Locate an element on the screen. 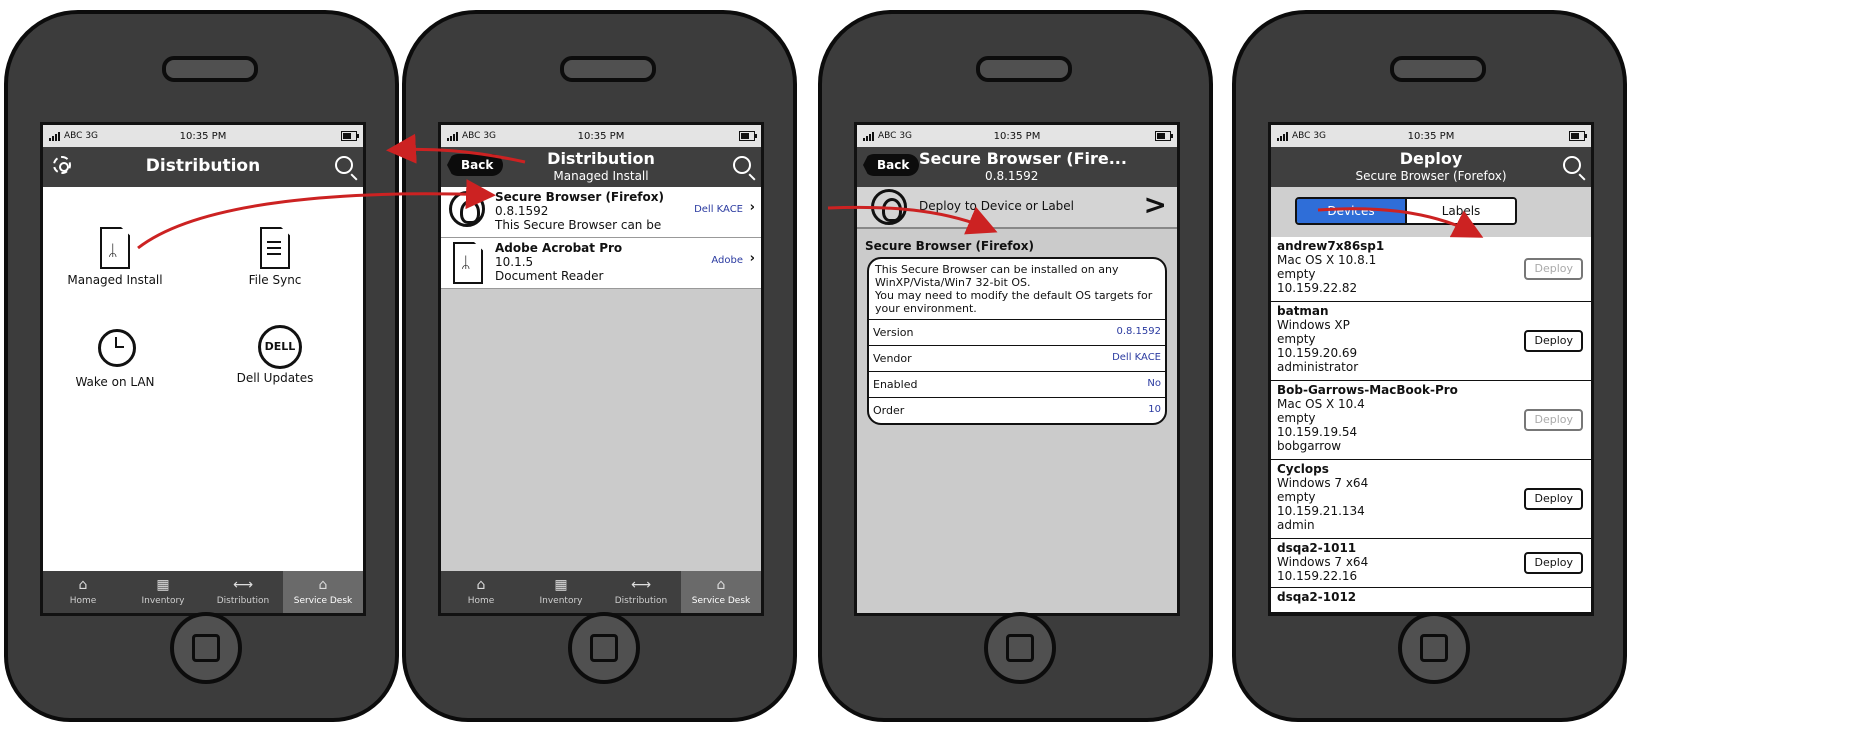 This screenshot has width=1866, height=733. page-title: Distribution is located at coordinates (203, 166).